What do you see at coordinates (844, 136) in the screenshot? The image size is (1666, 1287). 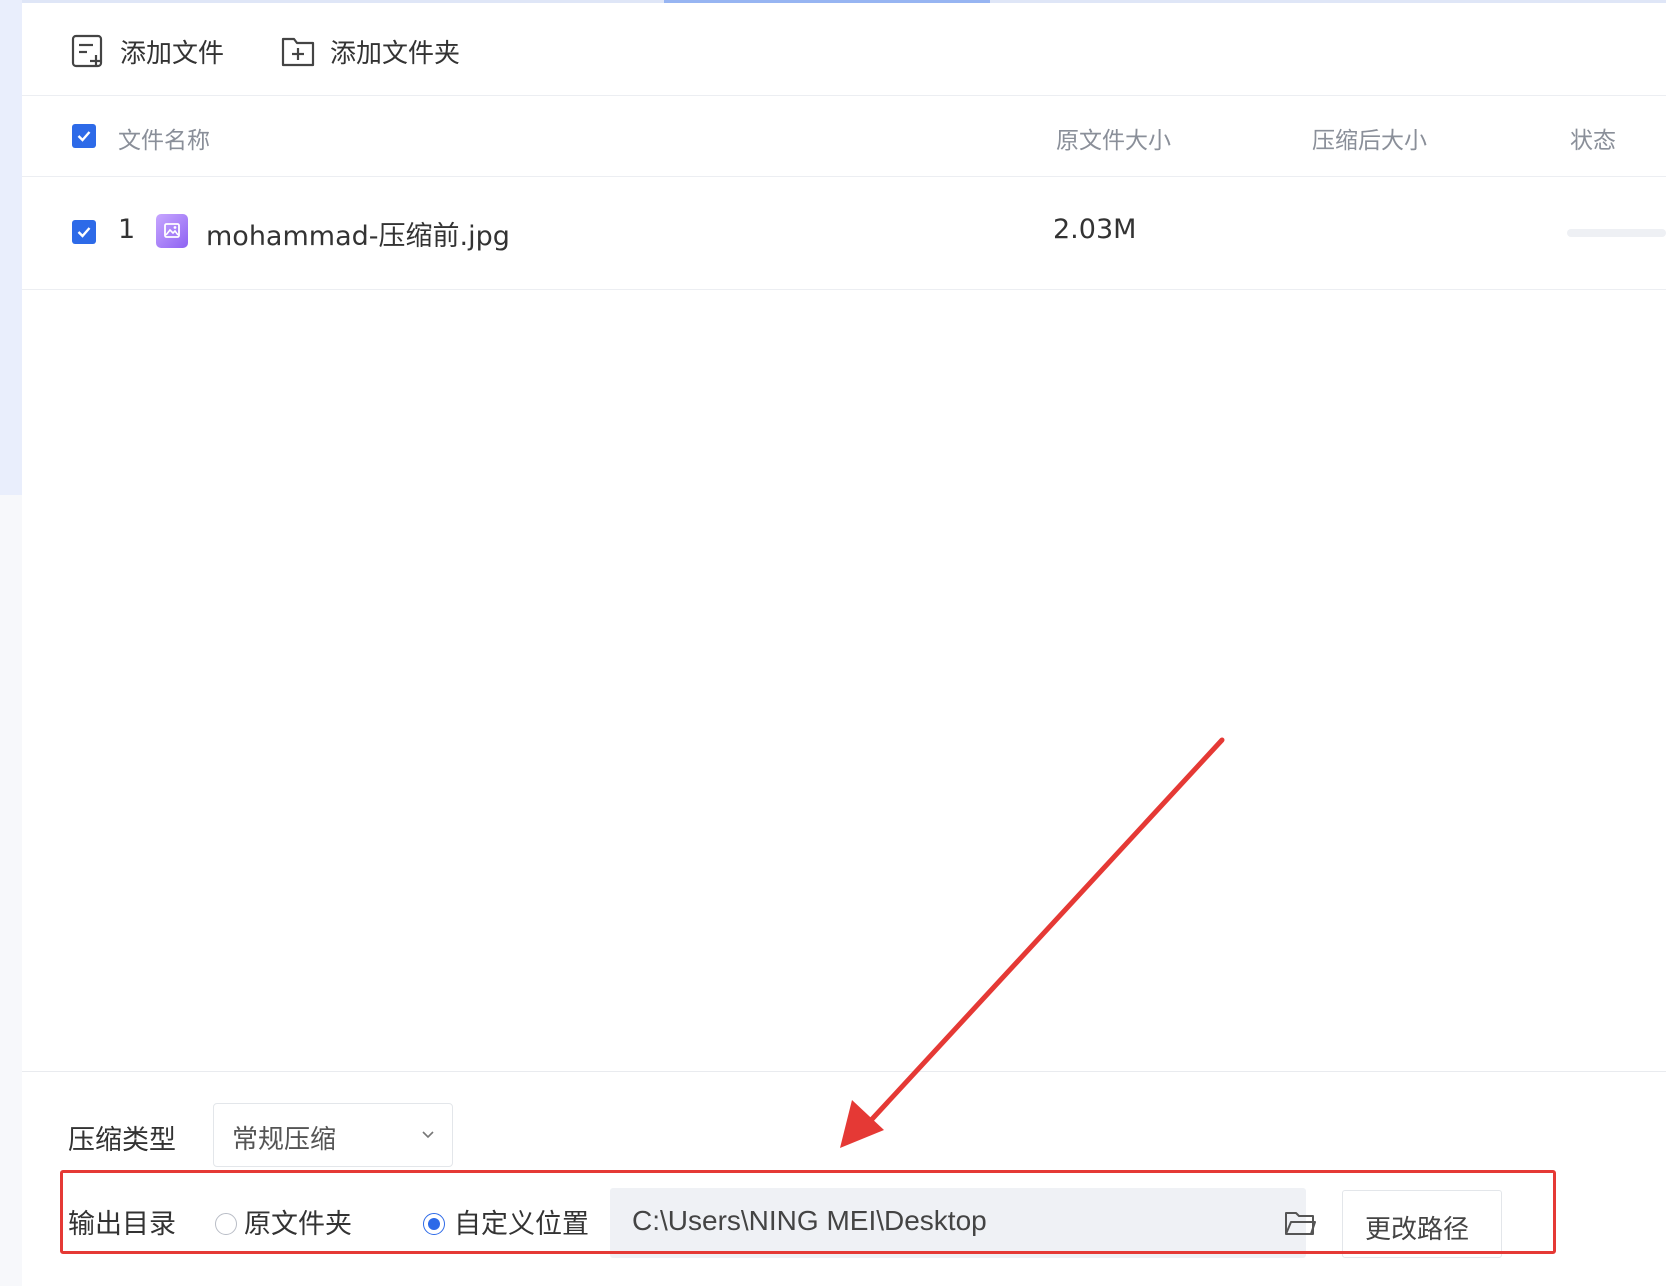 I see `table-header: 文件名称 原文件大小 压缩后大小 状态` at bounding box center [844, 136].